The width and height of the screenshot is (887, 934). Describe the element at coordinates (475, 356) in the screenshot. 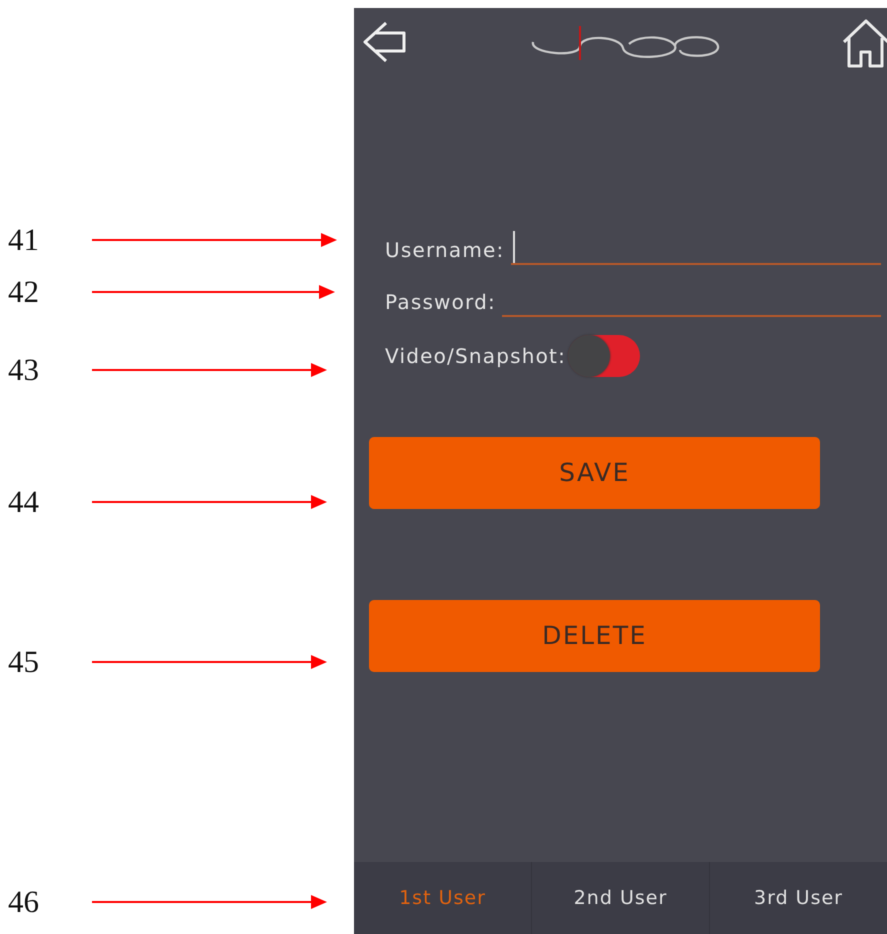

I see `toggle-label: Video/Snapshot:` at that location.